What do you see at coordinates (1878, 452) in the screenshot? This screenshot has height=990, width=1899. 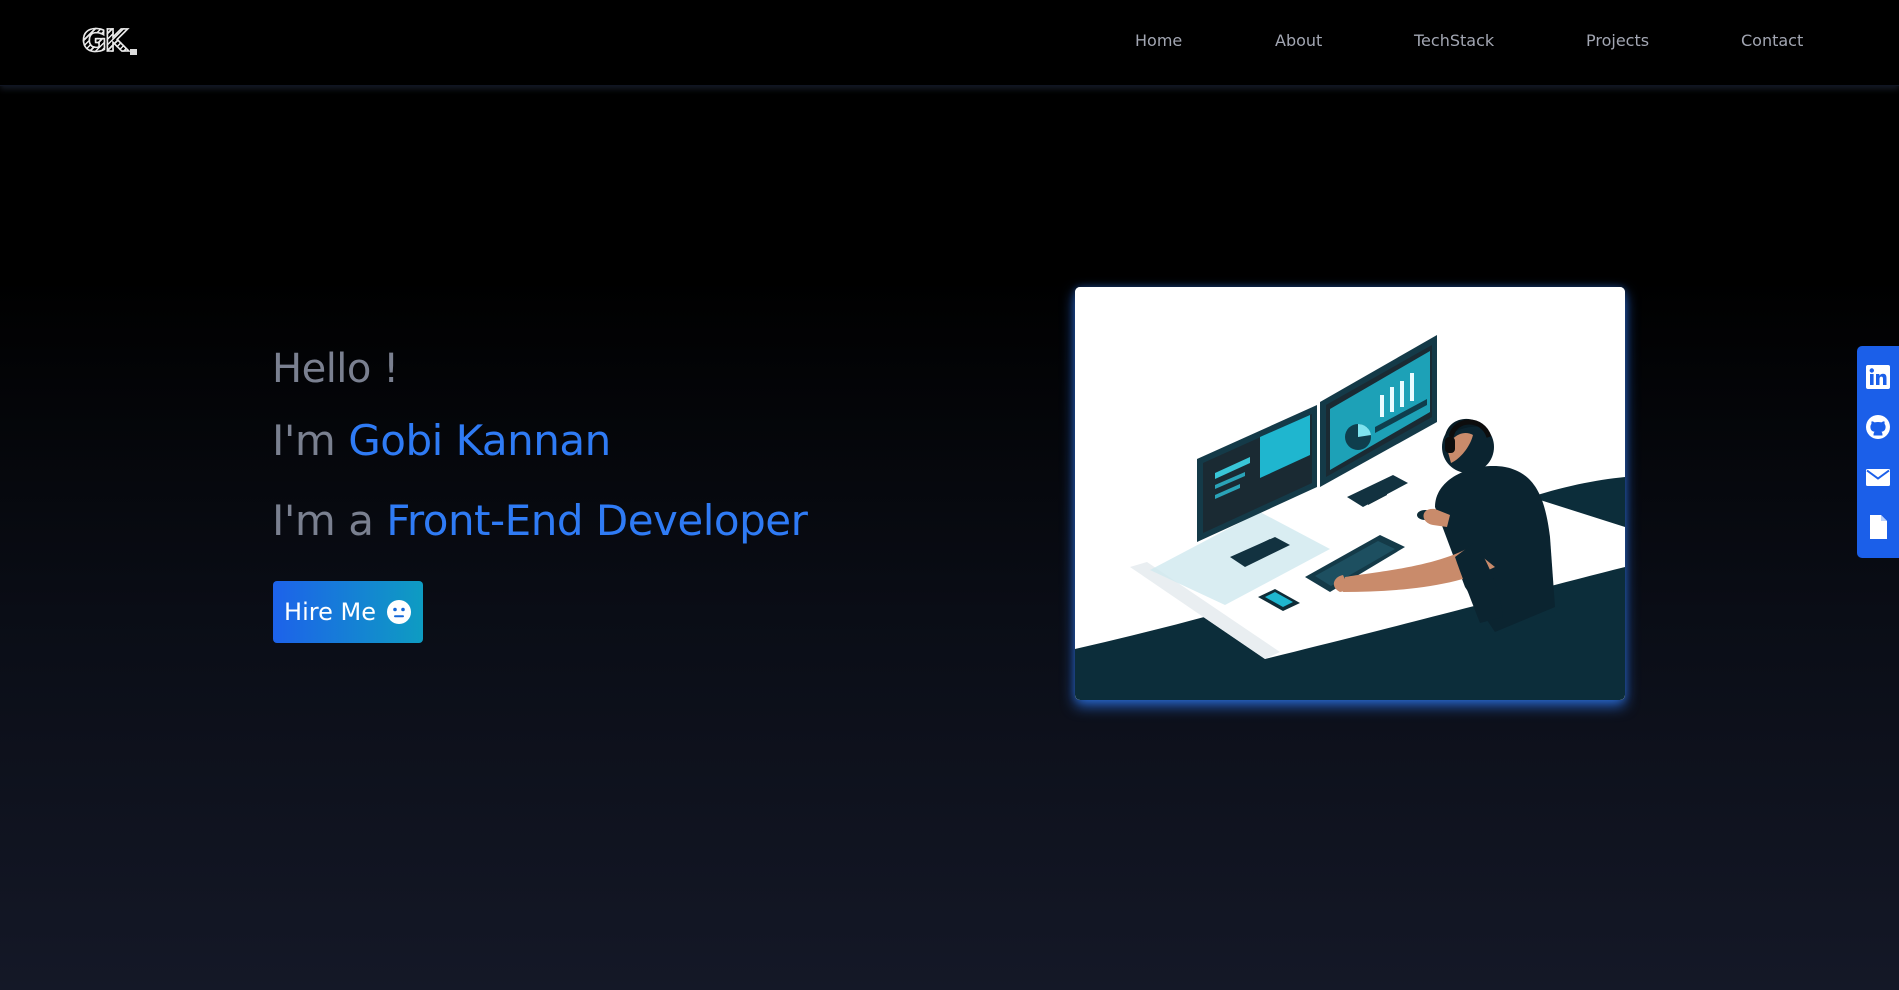 I see `social-sidebar` at bounding box center [1878, 452].